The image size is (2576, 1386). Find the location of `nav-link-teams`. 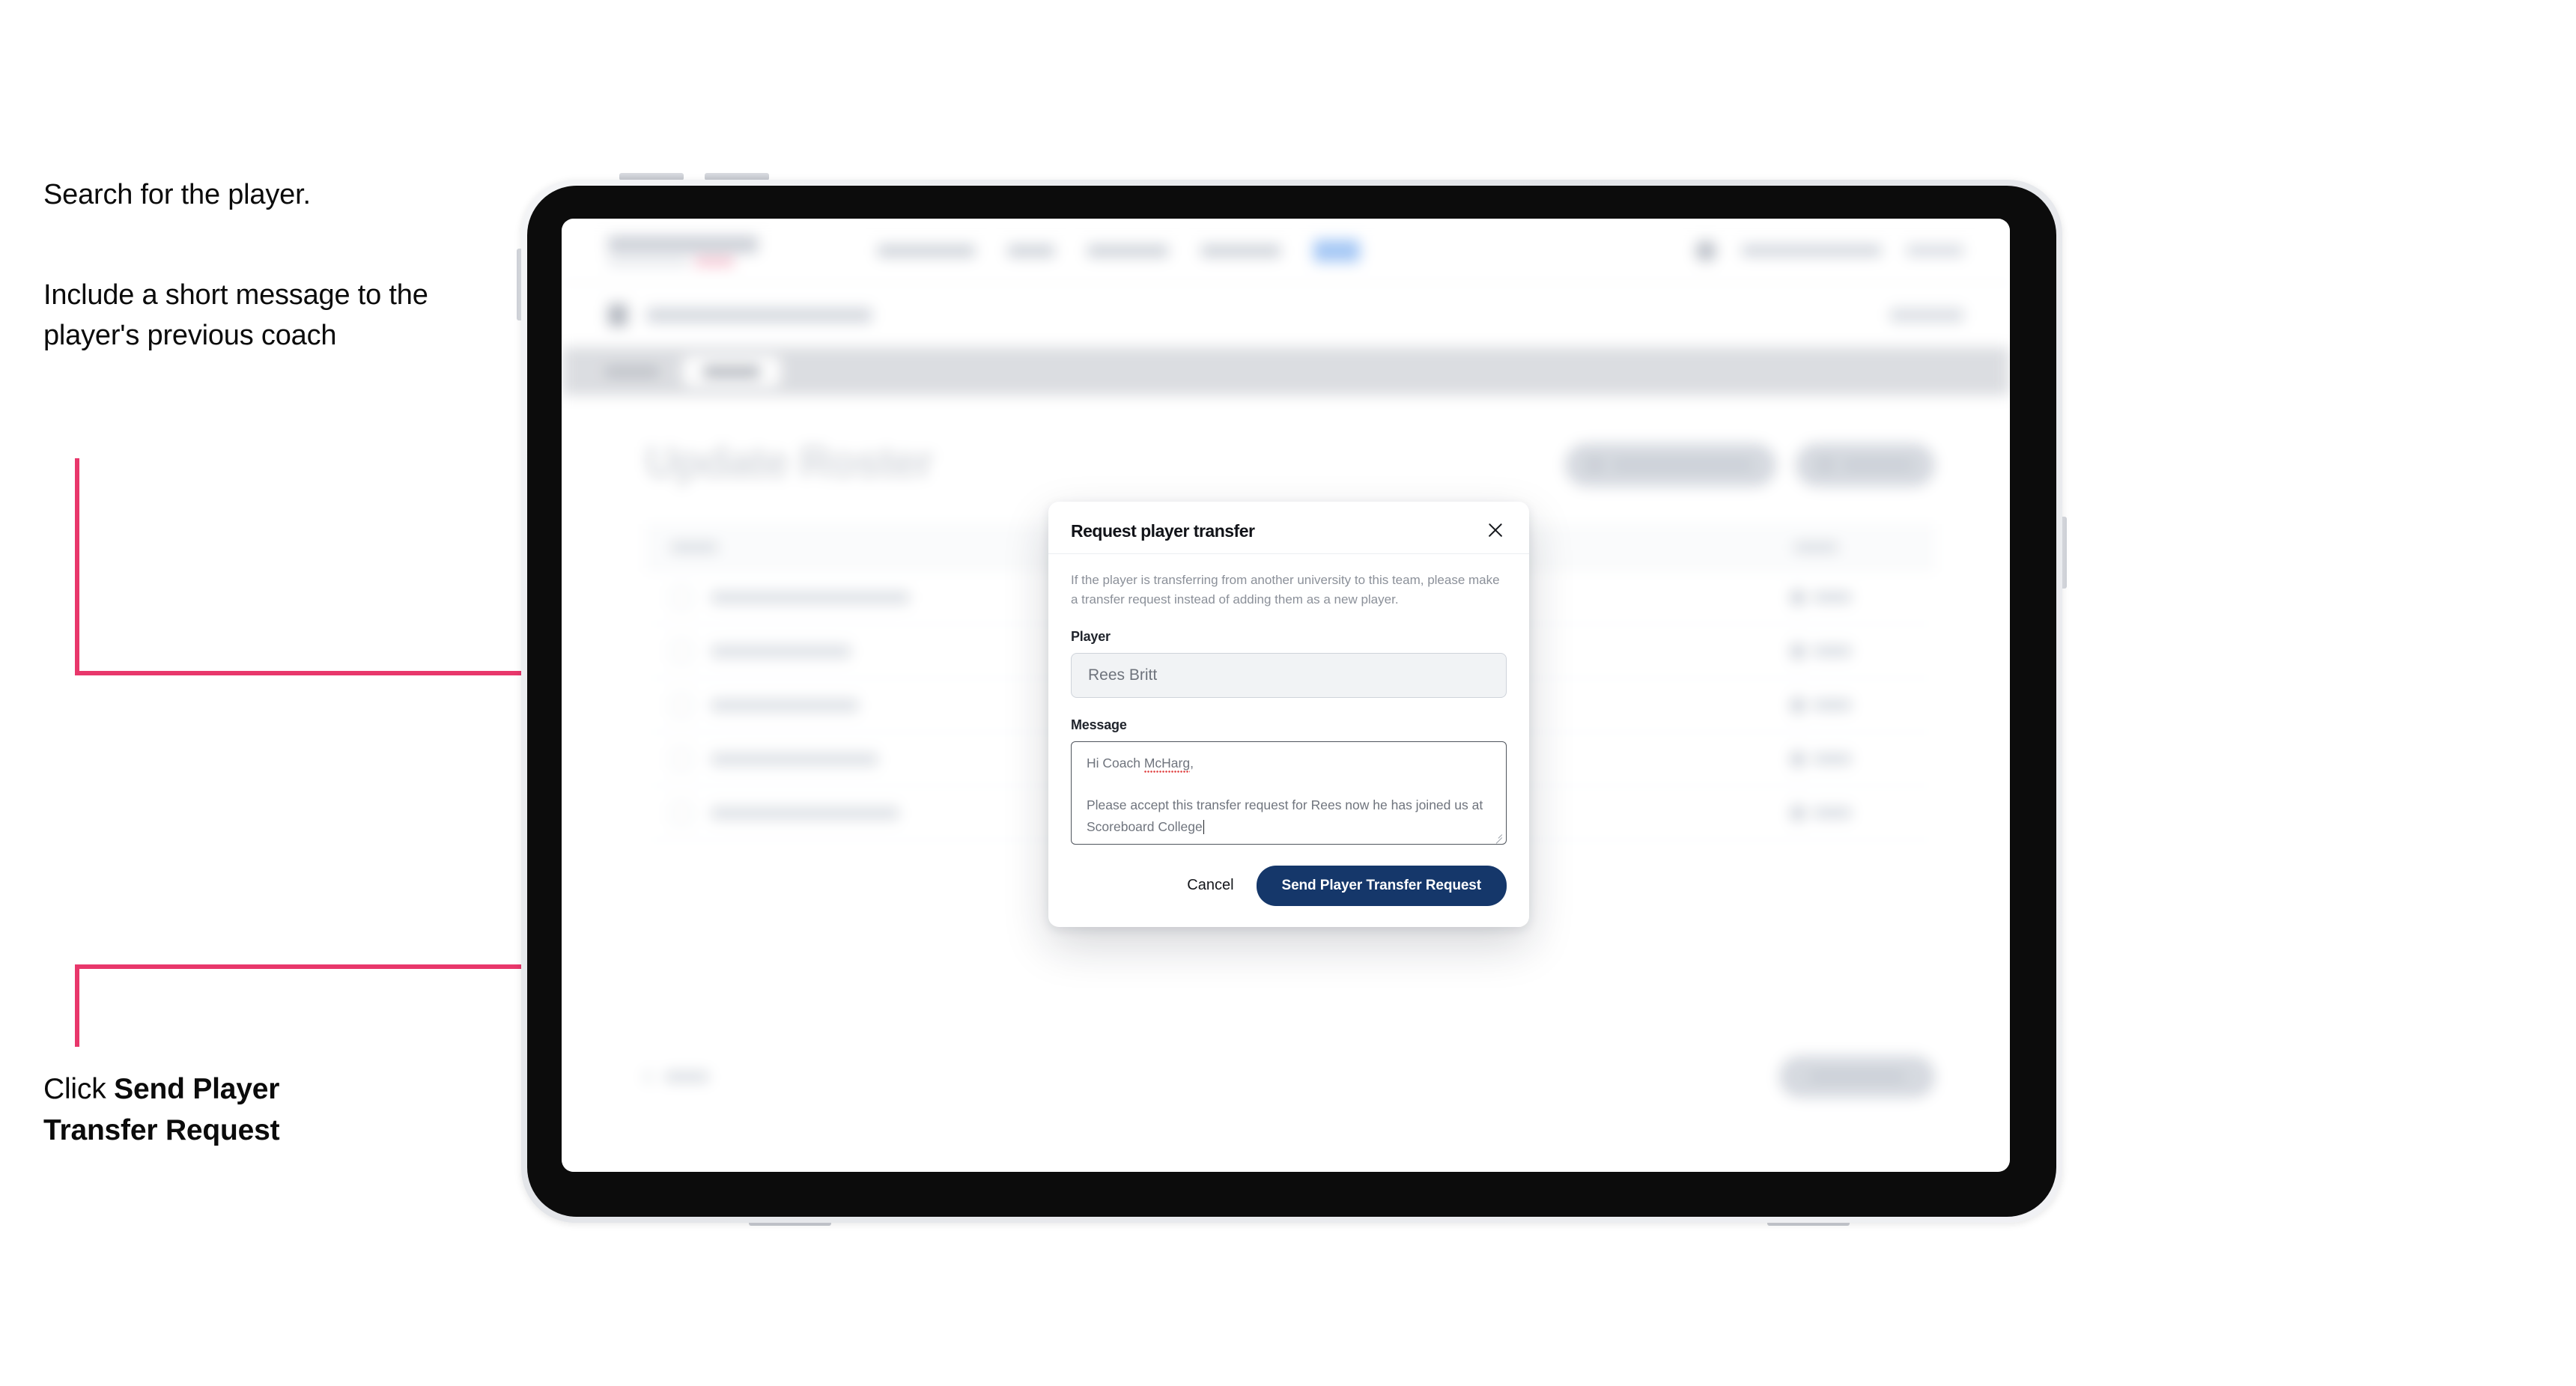

nav-link-teams is located at coordinates (1031, 251).